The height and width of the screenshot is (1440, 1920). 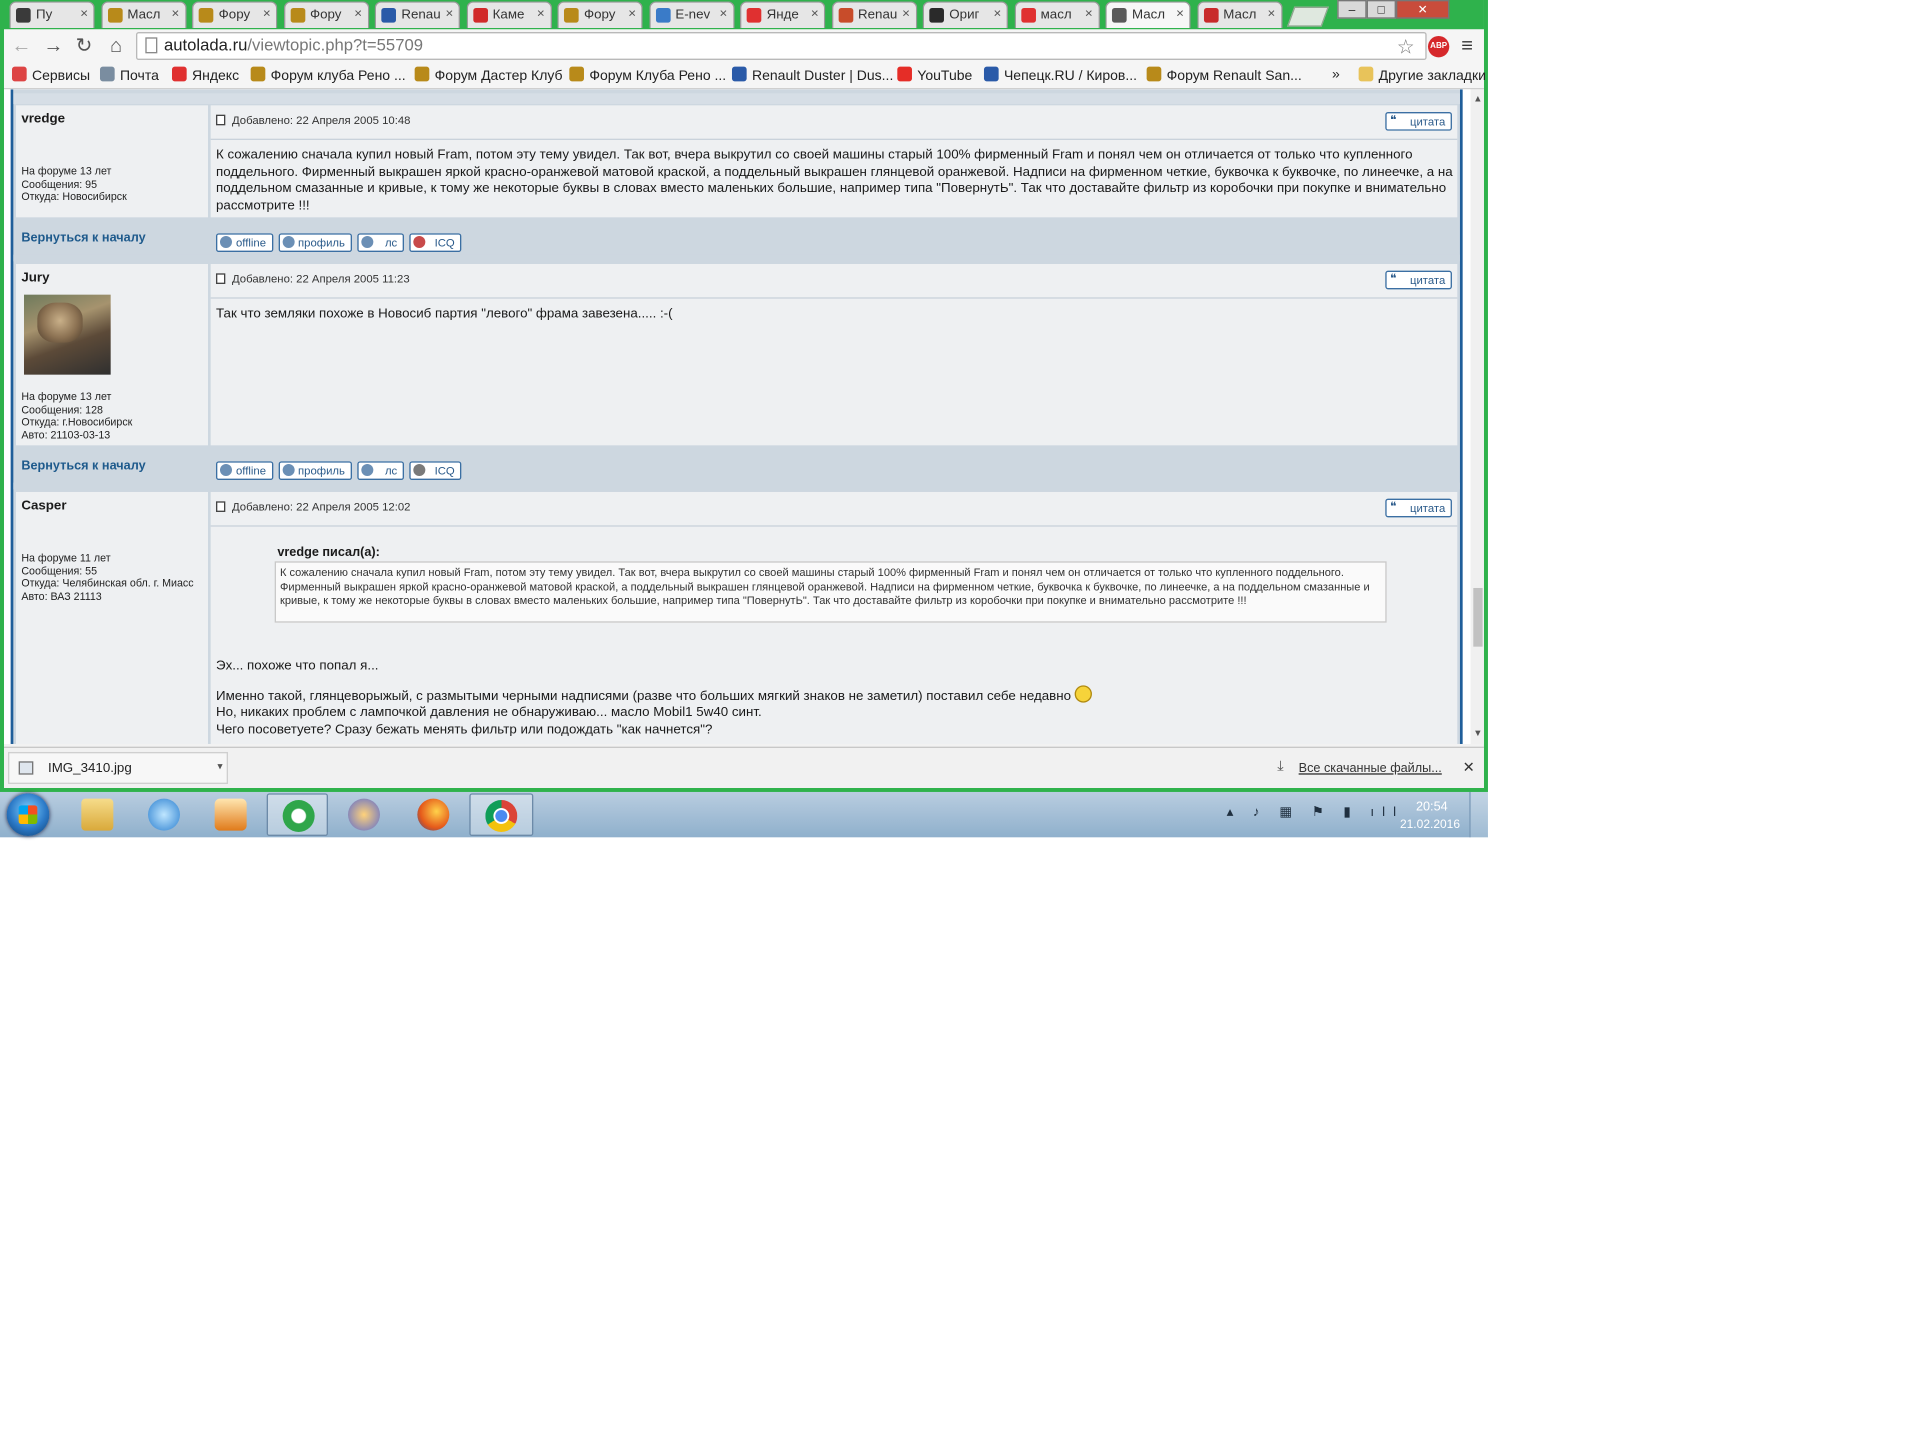 I want to click on chevron-down-icon: ▾, so click(x=219, y=766).